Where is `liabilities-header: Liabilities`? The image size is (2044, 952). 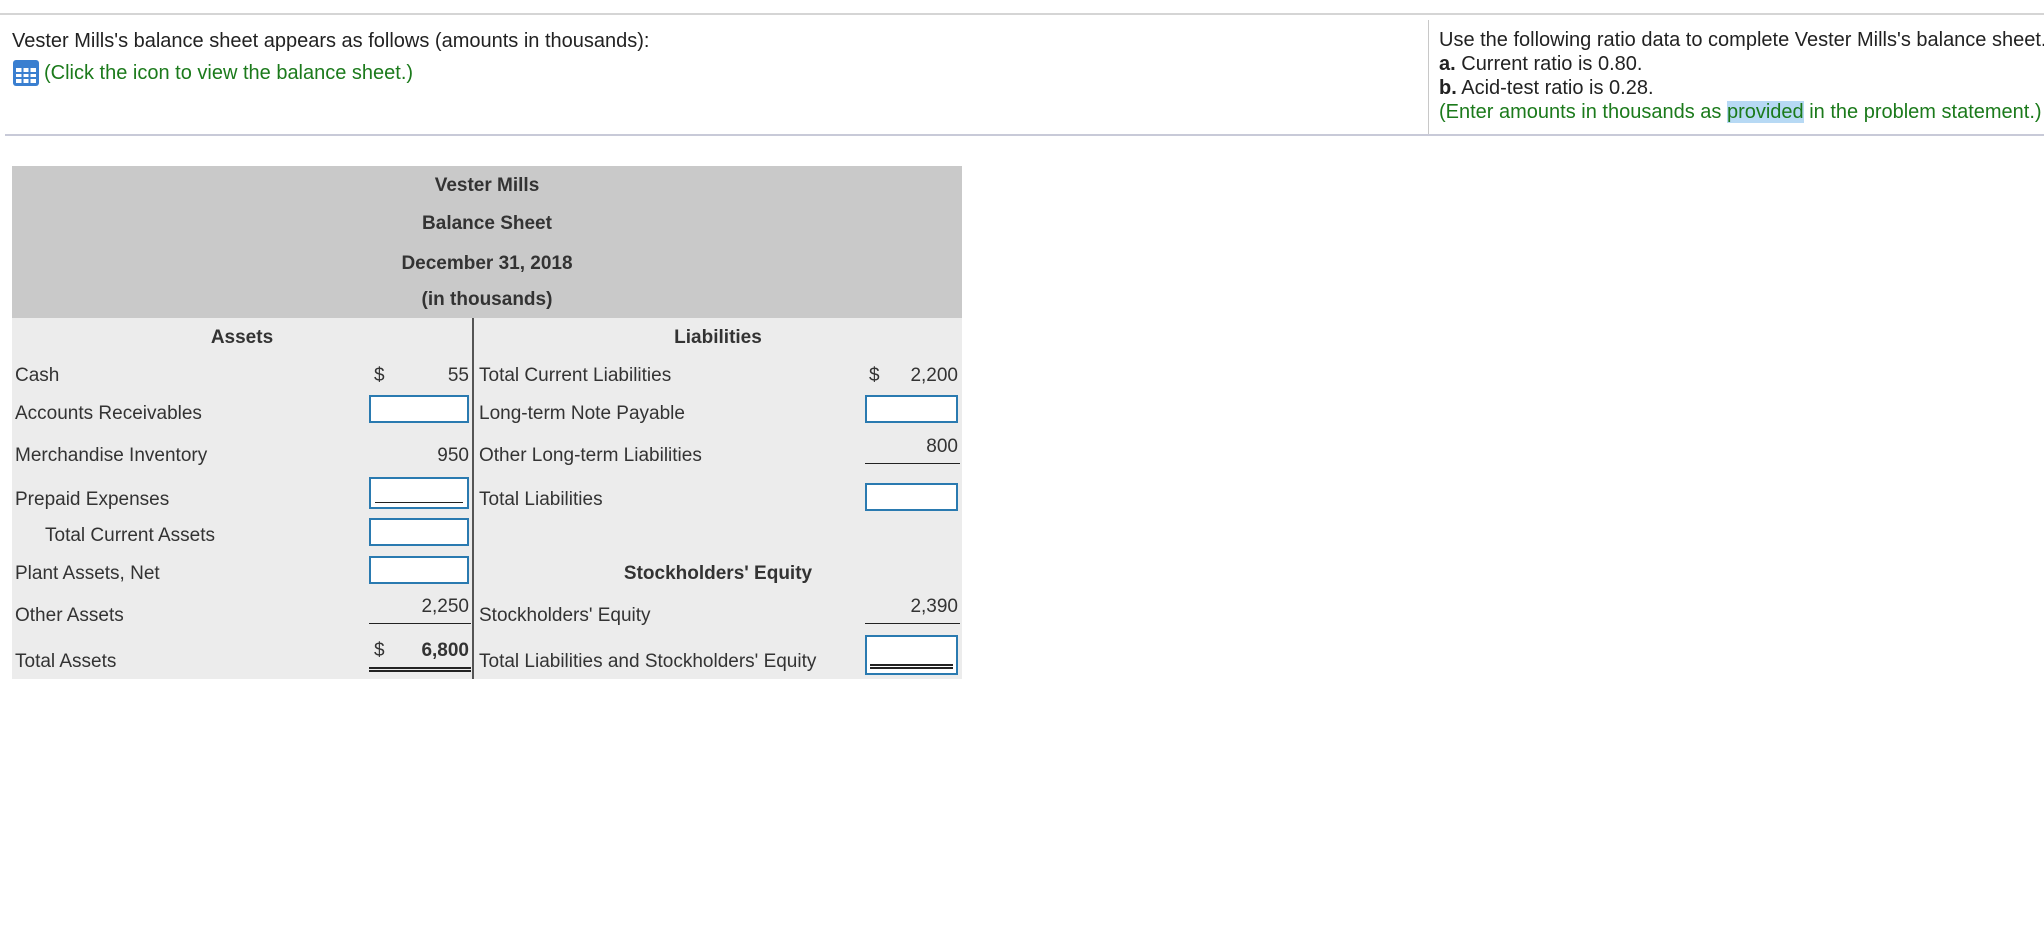 liabilities-header: Liabilities is located at coordinates (718, 337).